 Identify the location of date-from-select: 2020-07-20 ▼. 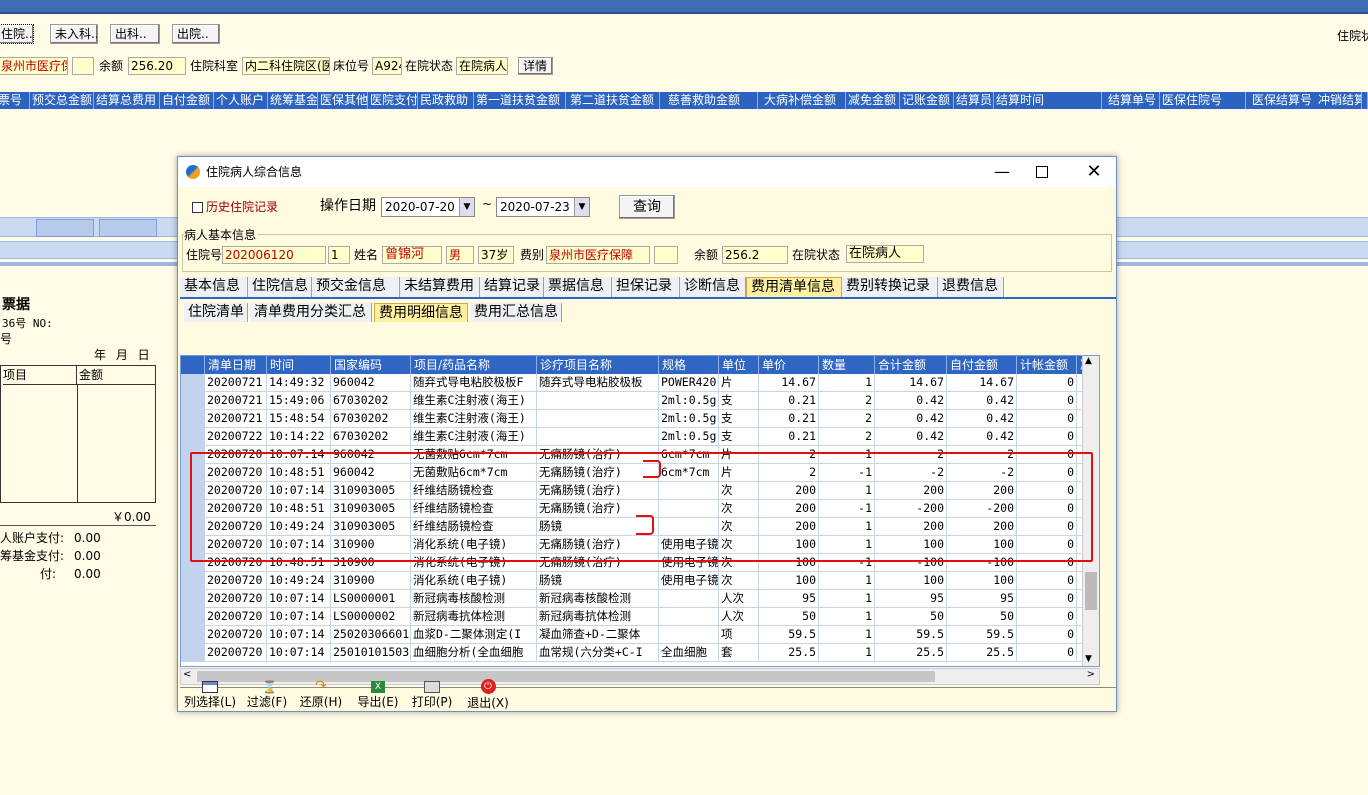
(428, 207).